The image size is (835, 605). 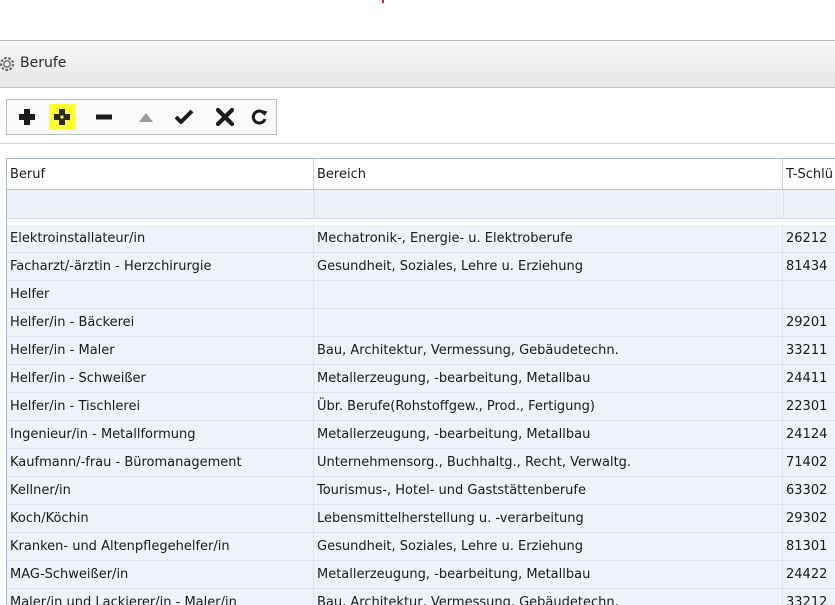 I want to click on cell-t-schluessel: 71402, so click(x=807, y=462).